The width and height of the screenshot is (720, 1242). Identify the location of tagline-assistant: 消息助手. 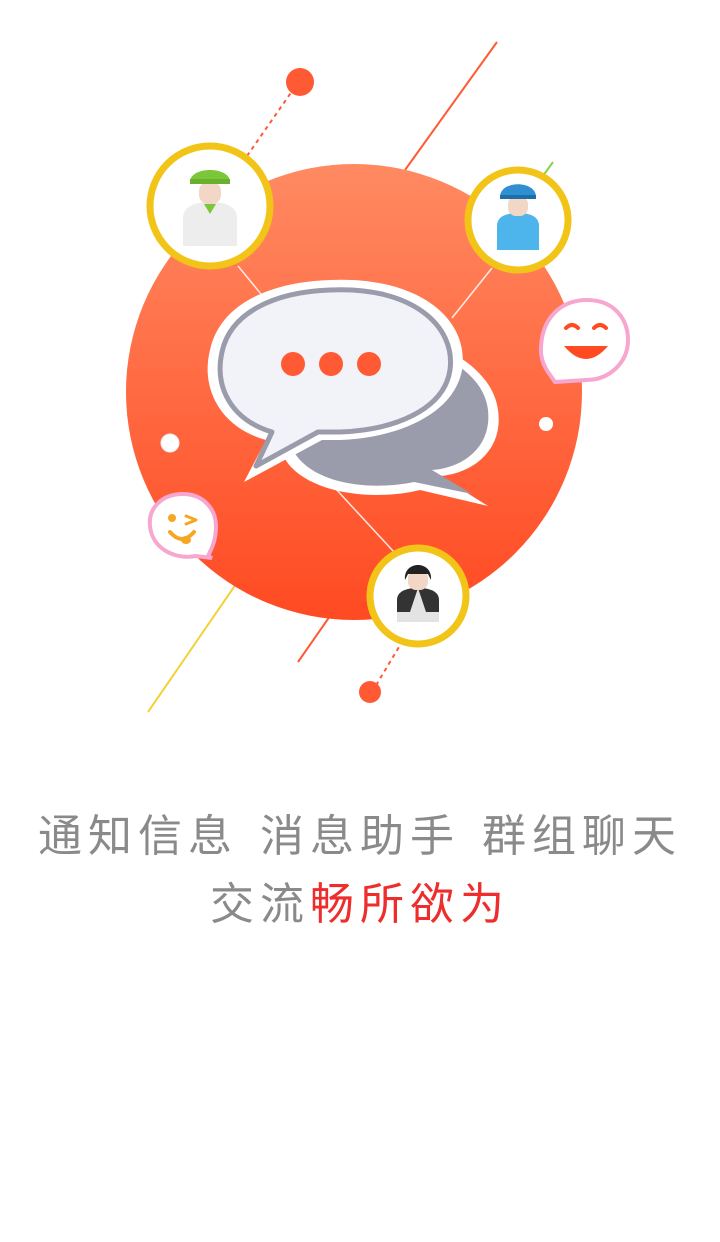
(360, 836).